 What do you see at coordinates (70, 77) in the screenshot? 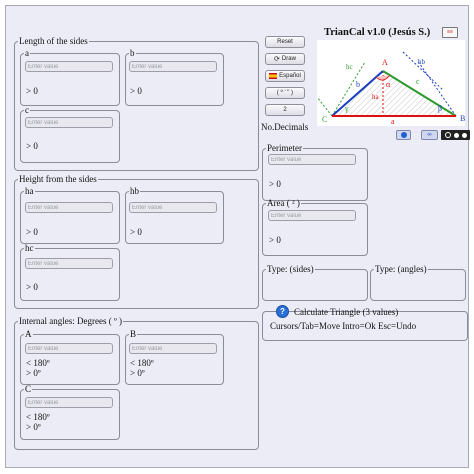
I see `side-a-box: a` at bounding box center [70, 77].